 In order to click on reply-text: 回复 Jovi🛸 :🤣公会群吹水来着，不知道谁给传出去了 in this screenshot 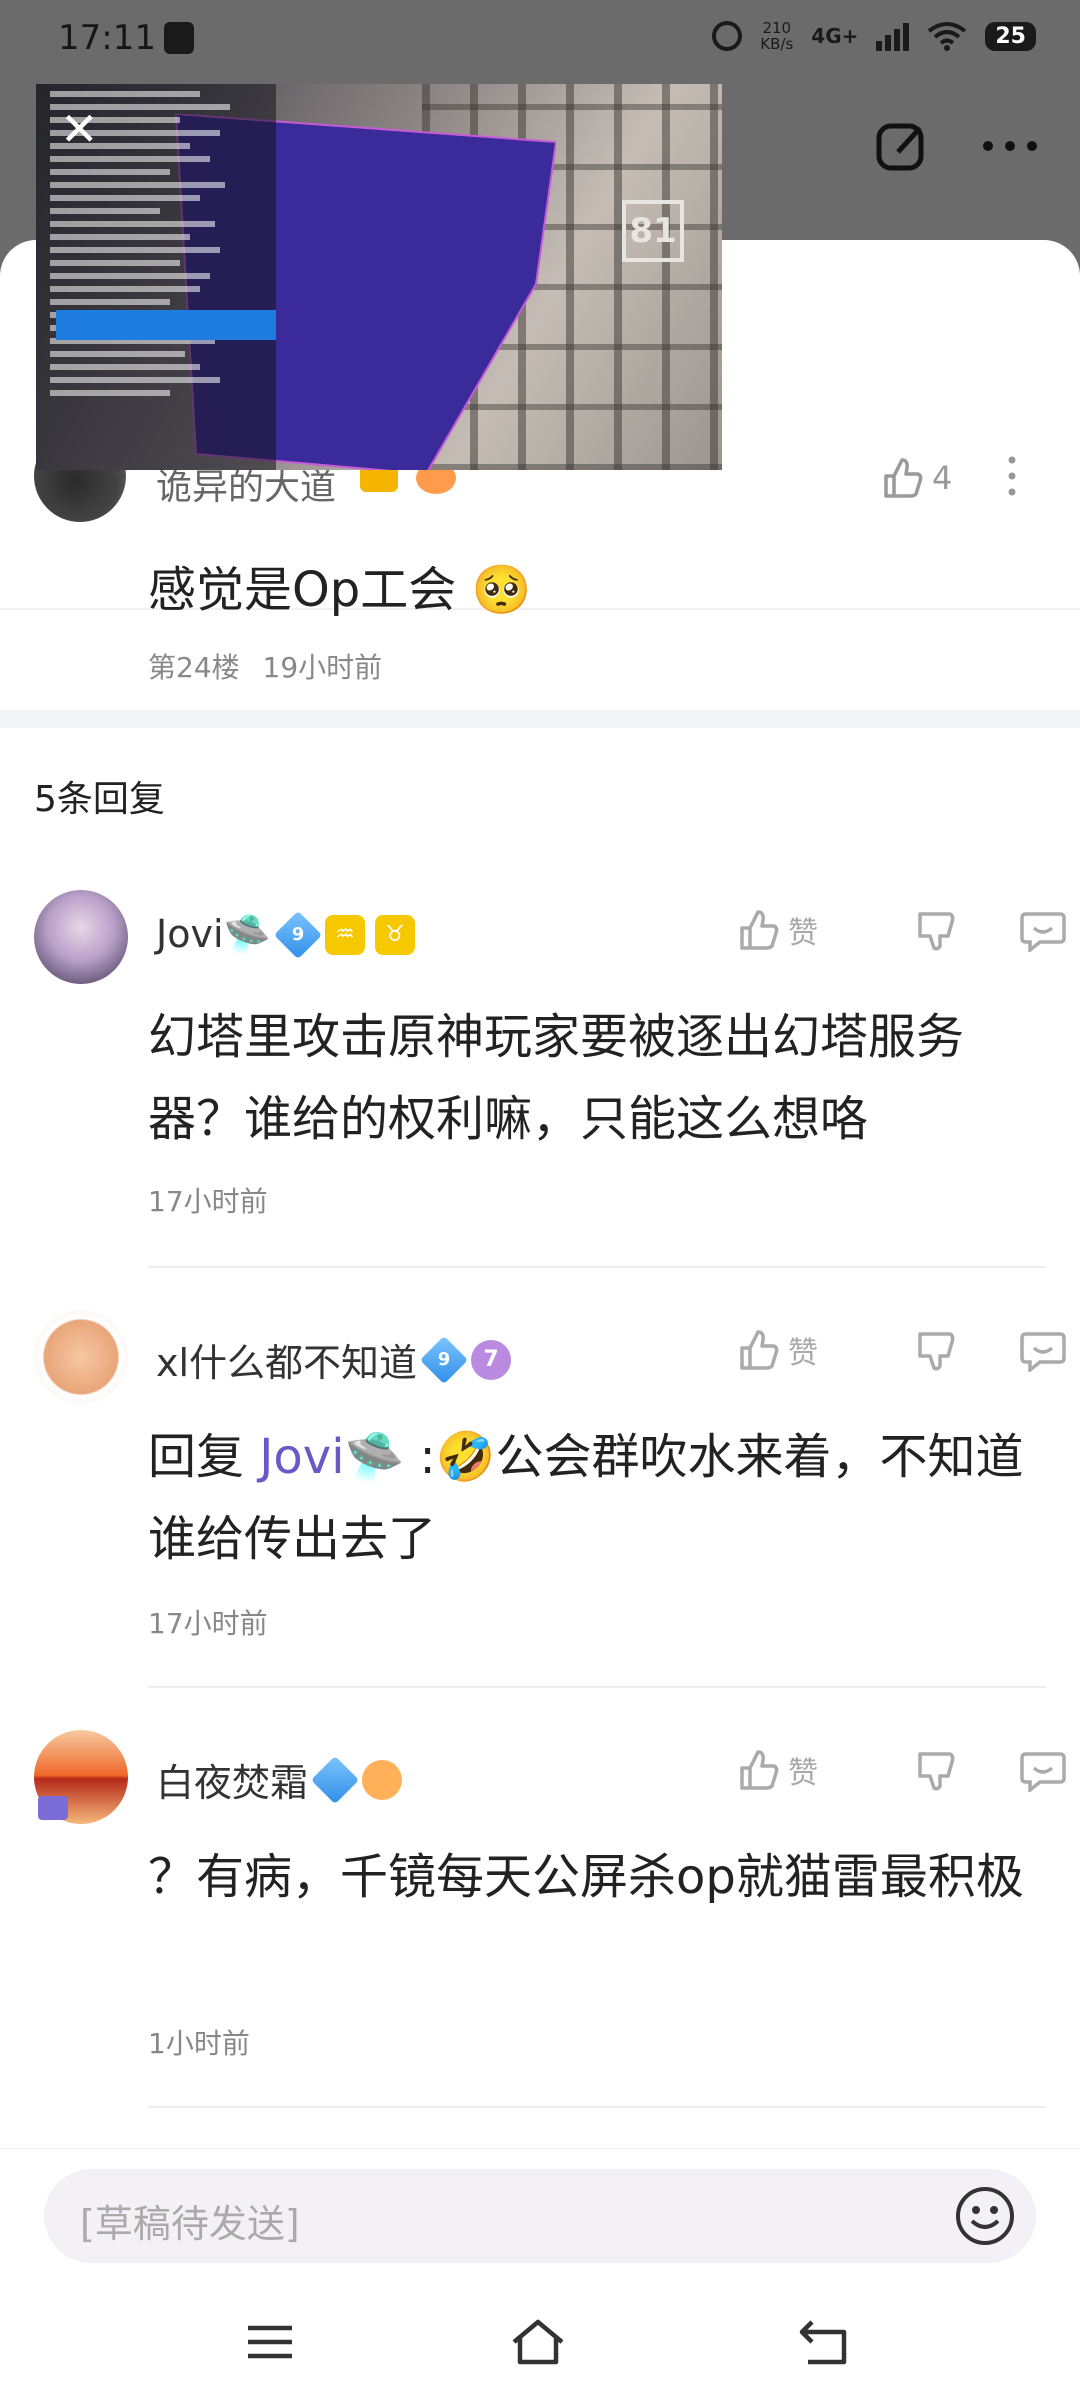, I will do `click(598, 1498)`.